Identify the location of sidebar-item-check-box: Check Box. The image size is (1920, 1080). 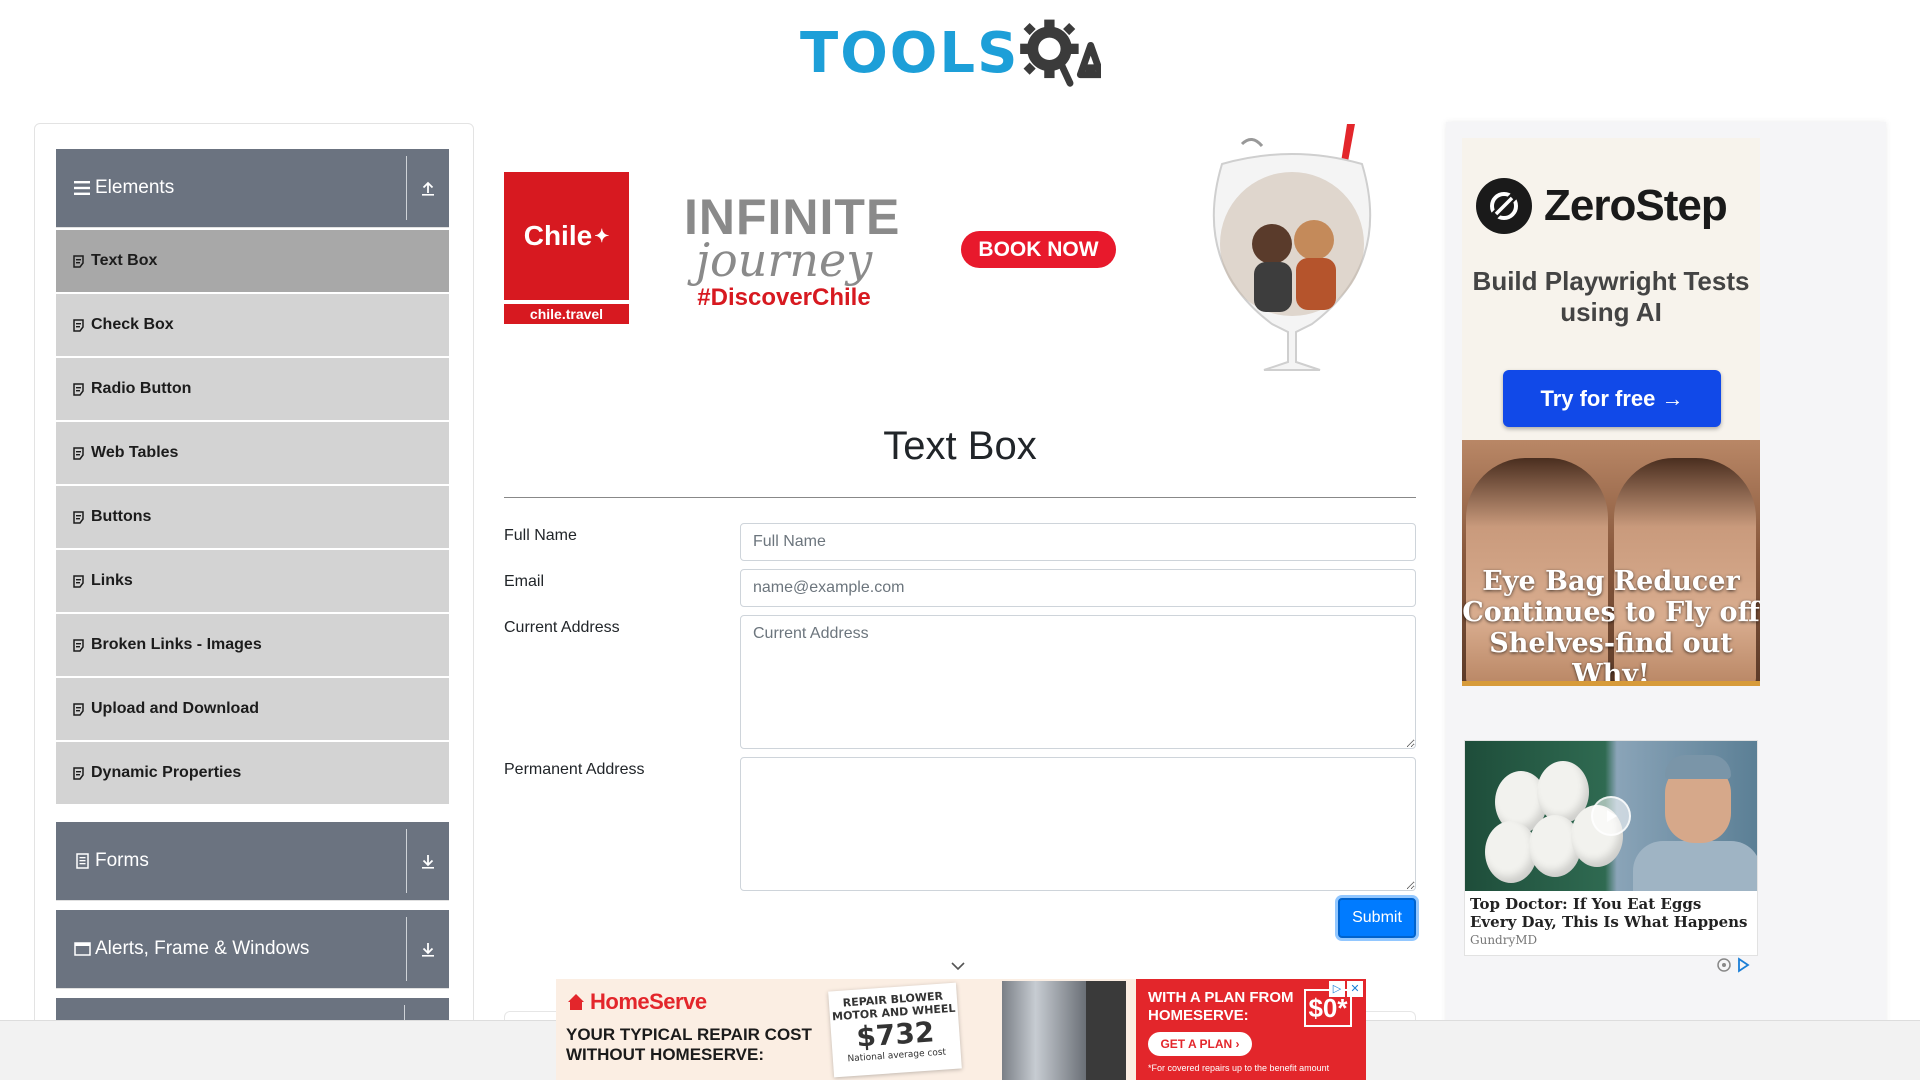
(252, 325).